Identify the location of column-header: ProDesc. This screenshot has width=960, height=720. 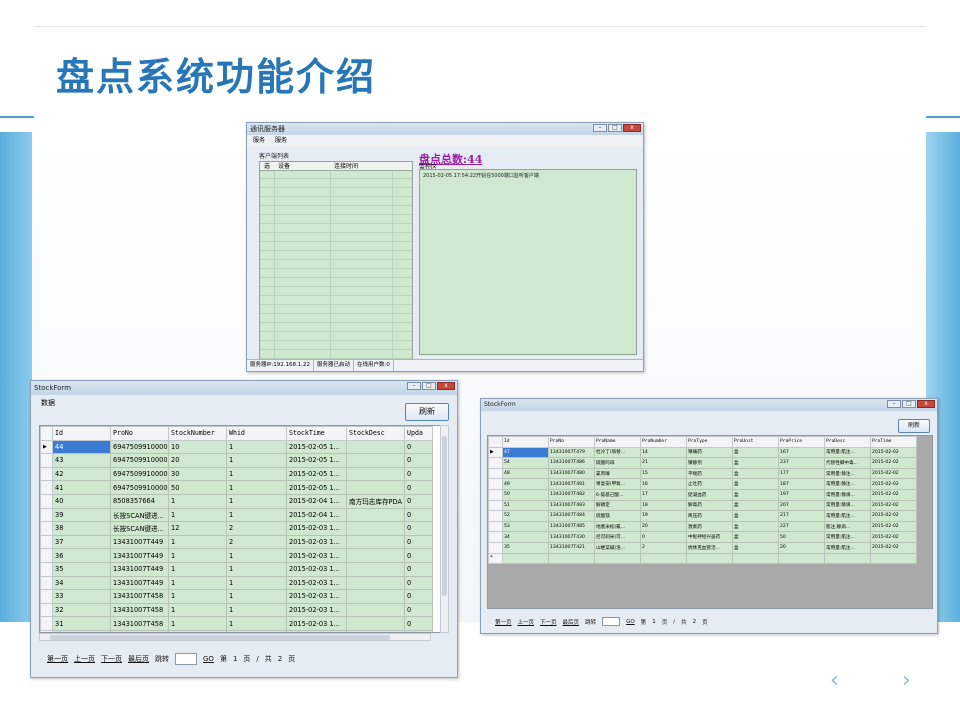
(847, 442).